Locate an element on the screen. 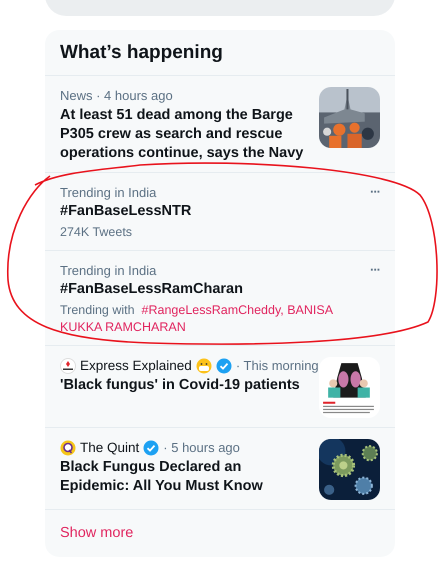 This screenshot has width=446, height=564. trend-item: Express Explained · This morning 'Black fungus' in Covid-19 patients is located at coordinates (220, 387).